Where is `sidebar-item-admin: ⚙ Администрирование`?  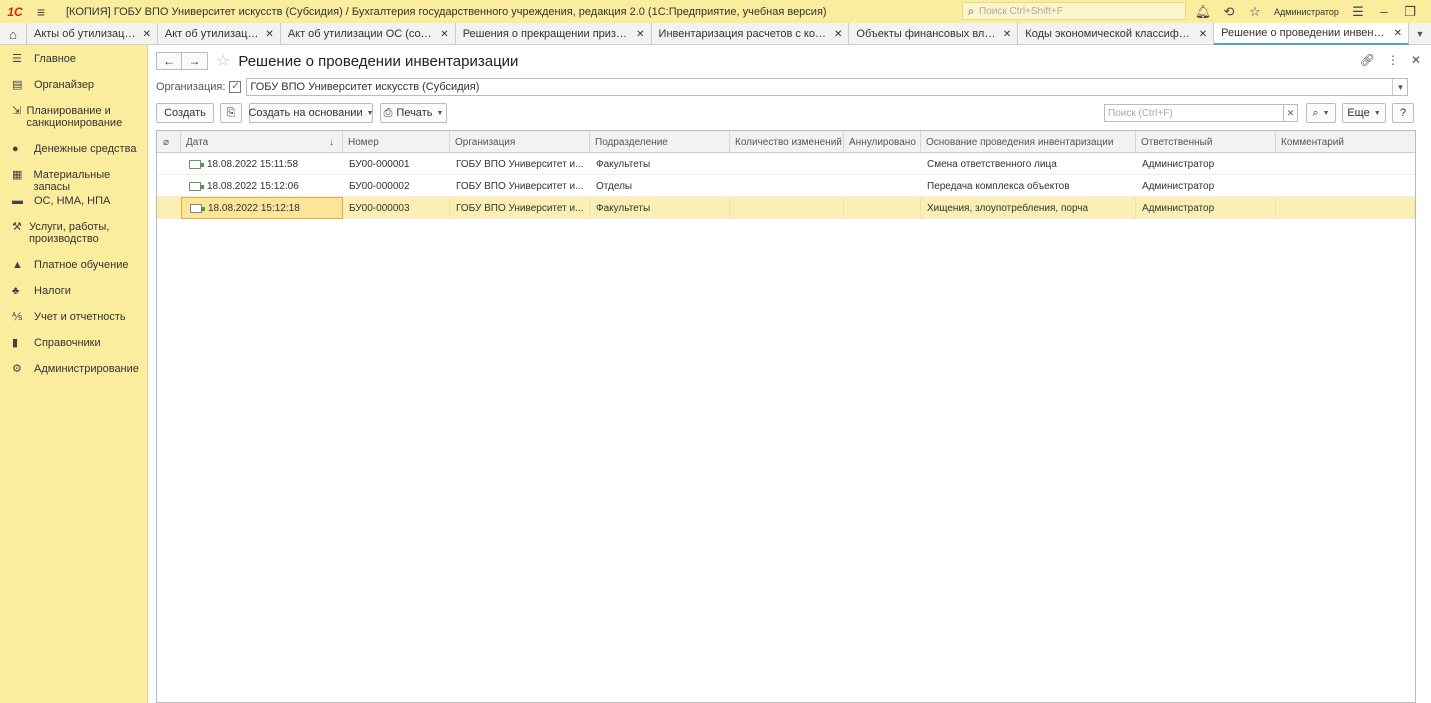
sidebar-item-admin: ⚙ Администрирование is located at coordinates (73, 368).